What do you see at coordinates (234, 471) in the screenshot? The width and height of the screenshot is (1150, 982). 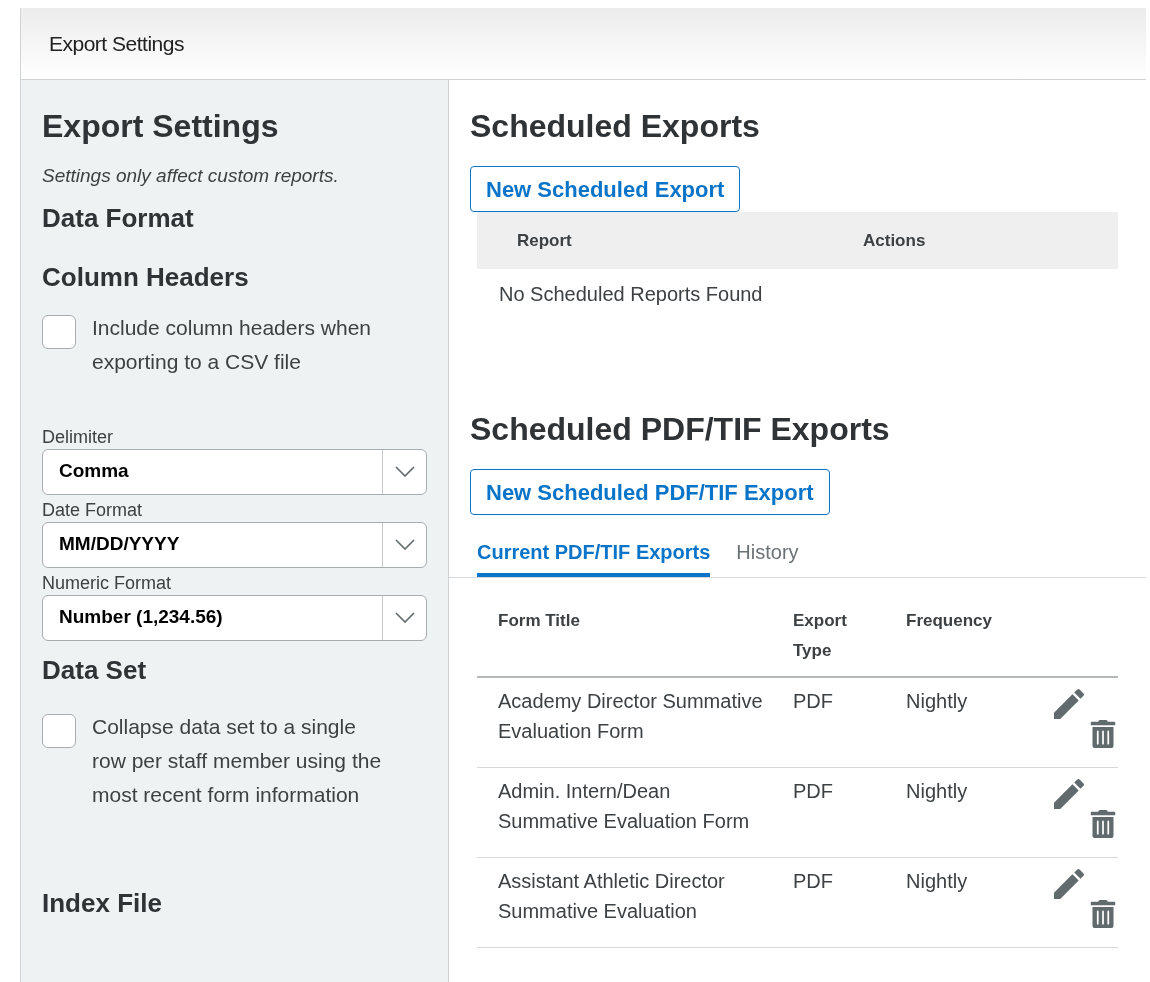 I see `select-field: Comma` at bounding box center [234, 471].